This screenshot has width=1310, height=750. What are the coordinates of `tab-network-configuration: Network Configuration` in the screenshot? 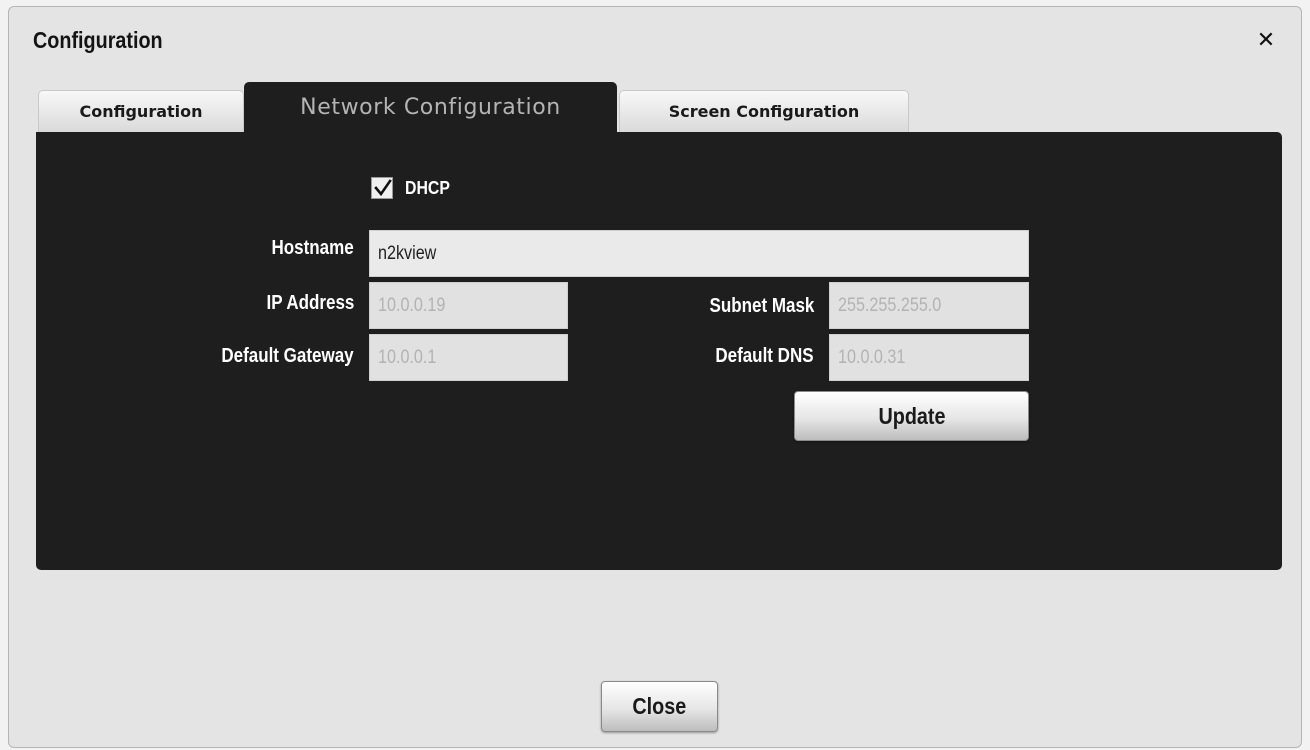 It's located at (430, 107).